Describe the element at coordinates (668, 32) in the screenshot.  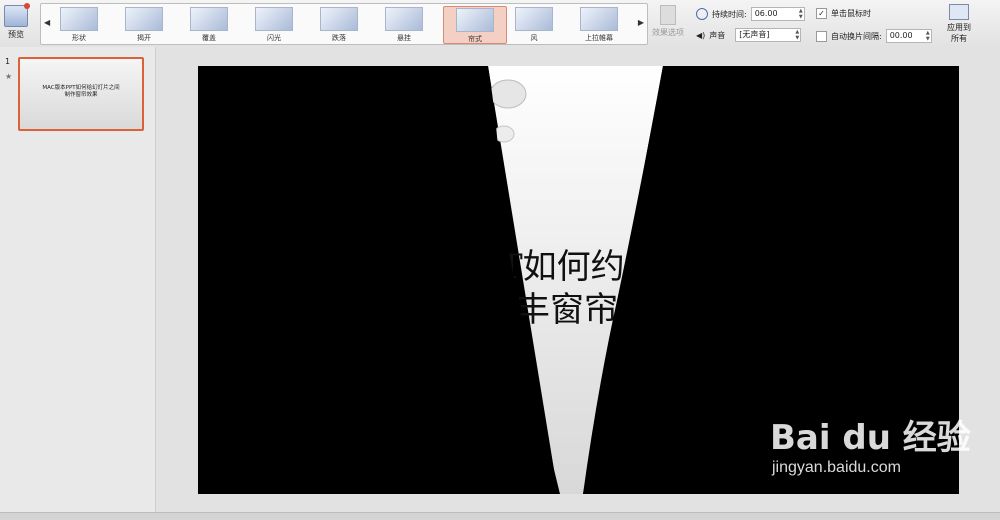
I see `effect-options-label: 效果选项` at that location.